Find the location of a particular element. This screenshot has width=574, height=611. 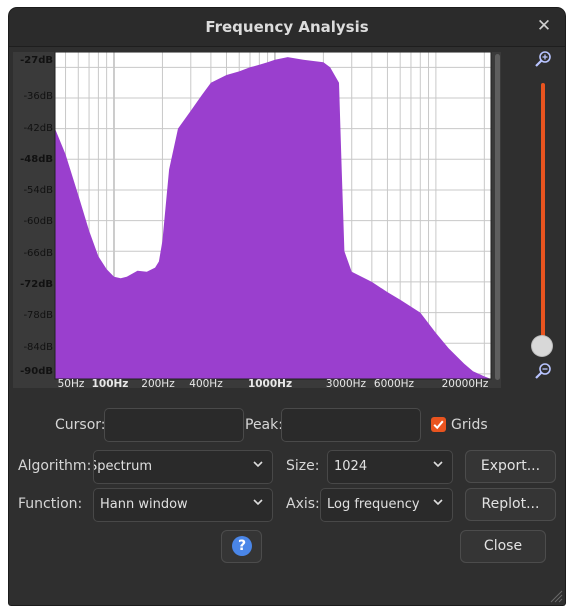

zoom-slider-handle is located at coordinates (542, 346).